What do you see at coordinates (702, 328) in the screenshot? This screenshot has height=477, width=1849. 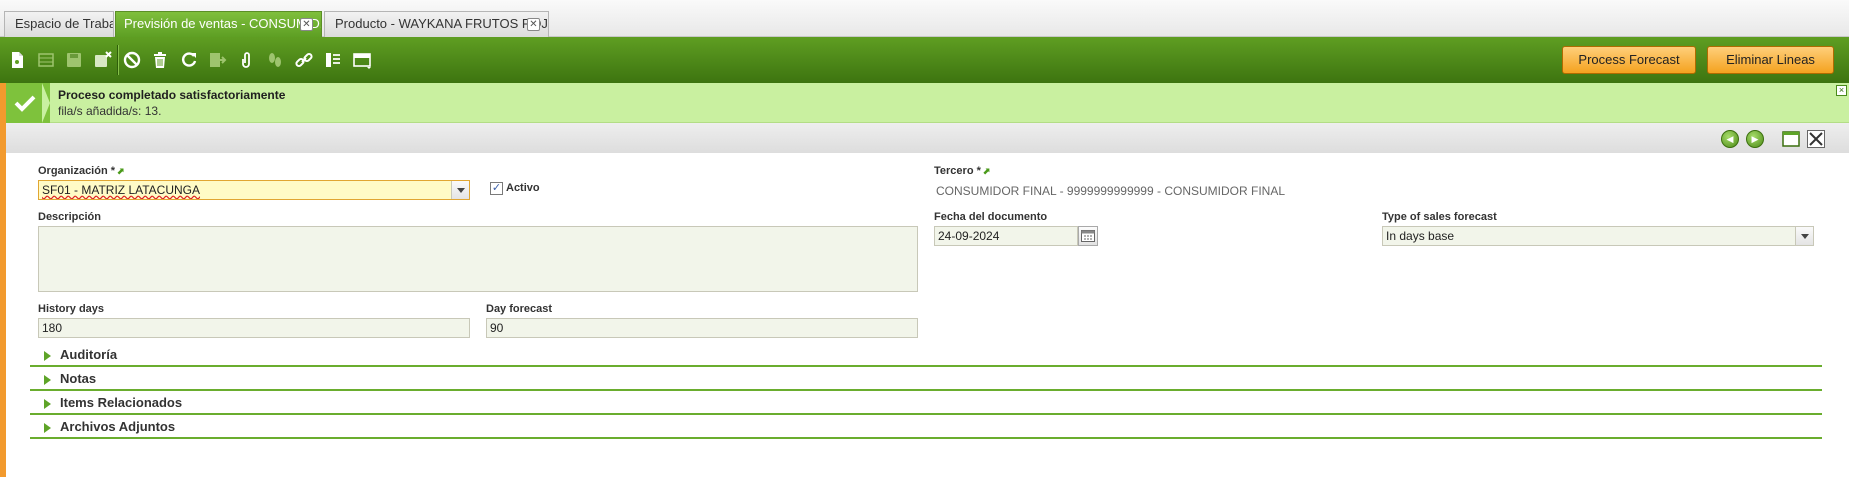 I see `day-forecast-input: 90` at bounding box center [702, 328].